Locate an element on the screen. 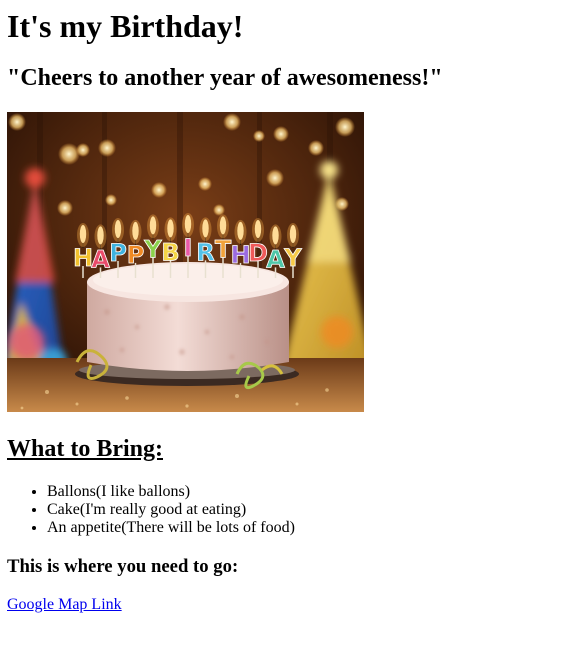 The width and height of the screenshot is (567, 669). page-title: It's my Birthday! is located at coordinates (125, 26).